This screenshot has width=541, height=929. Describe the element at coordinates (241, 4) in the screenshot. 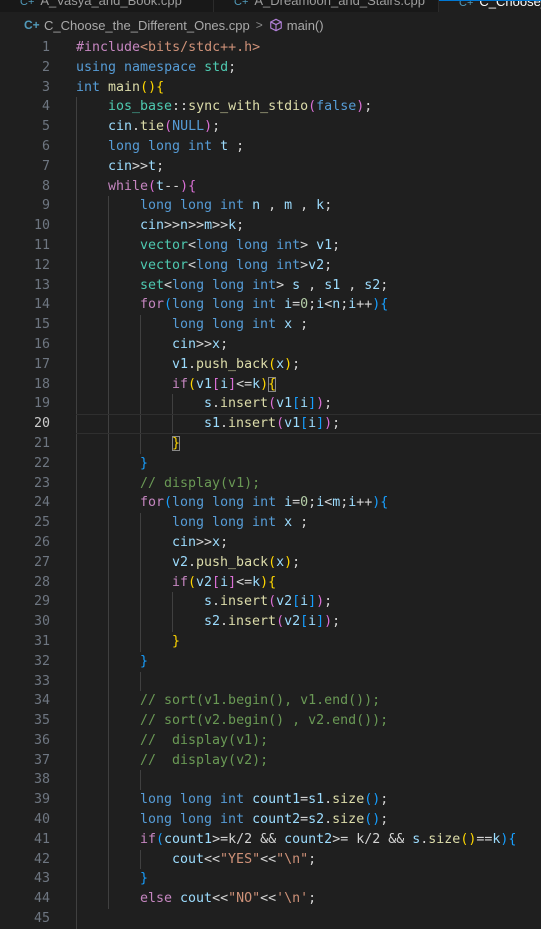

I see `cpp-file-icon: C+` at that location.